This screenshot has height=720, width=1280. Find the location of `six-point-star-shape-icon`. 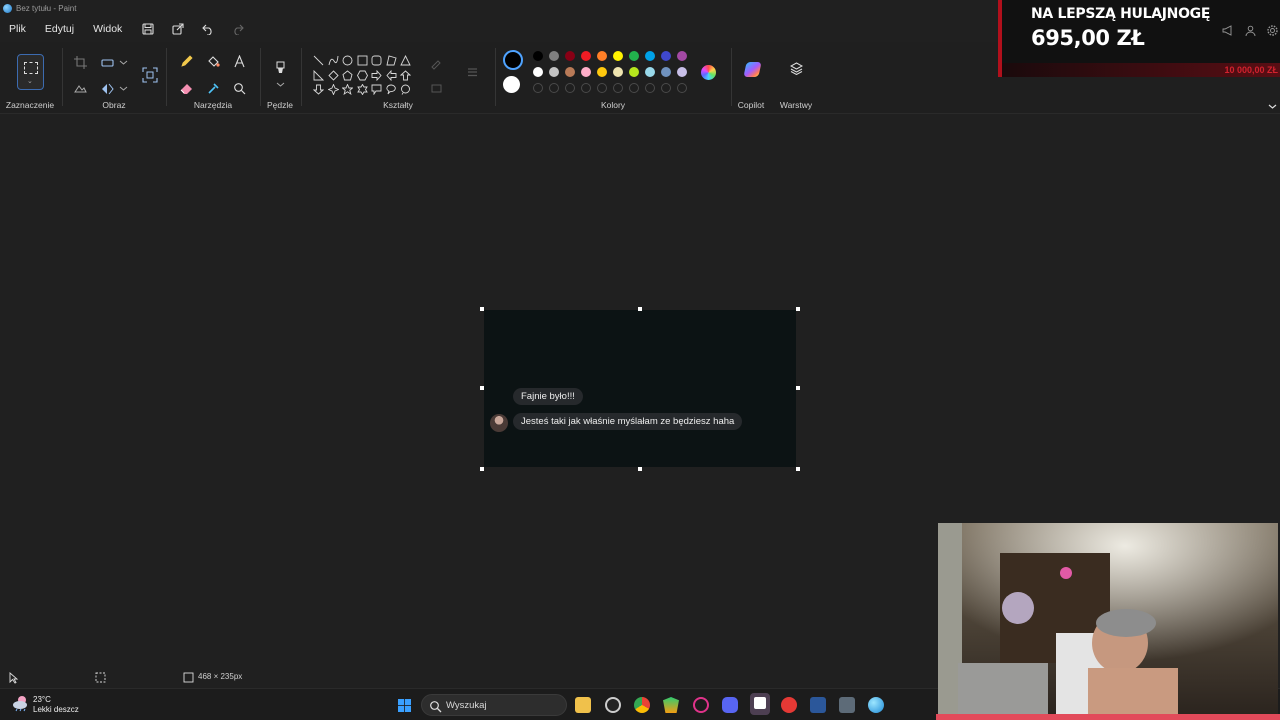

six-point-star-shape-icon is located at coordinates (362, 89).